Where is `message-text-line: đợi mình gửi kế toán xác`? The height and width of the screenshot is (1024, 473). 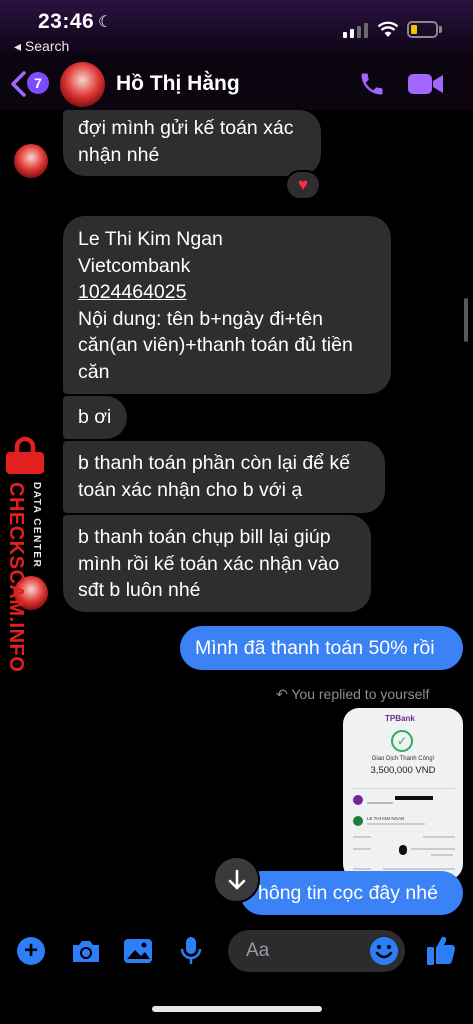
message-text-line: đợi mình gửi kế toán xác is located at coordinates (186, 128).